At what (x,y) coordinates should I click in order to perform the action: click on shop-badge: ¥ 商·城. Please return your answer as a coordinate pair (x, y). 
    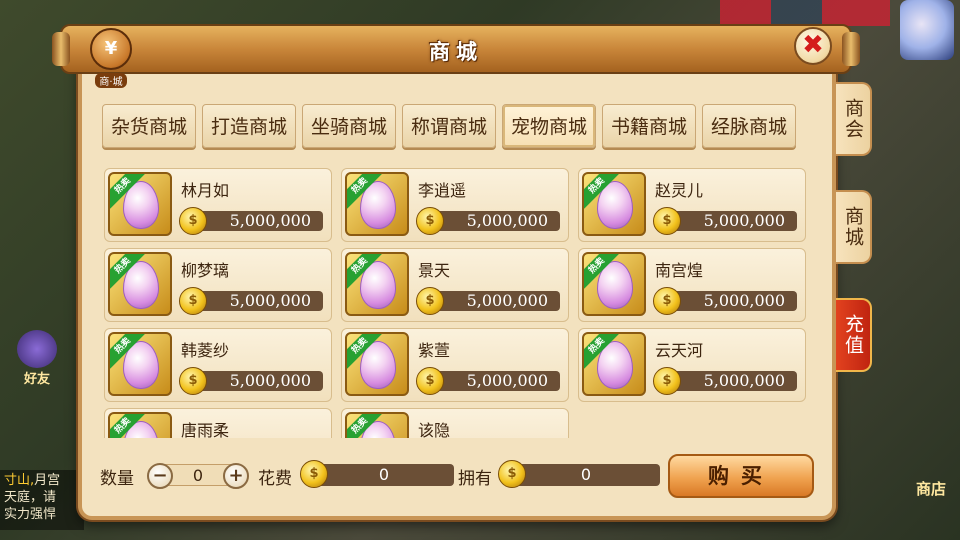
    Looking at the image, I should click on (111, 58).